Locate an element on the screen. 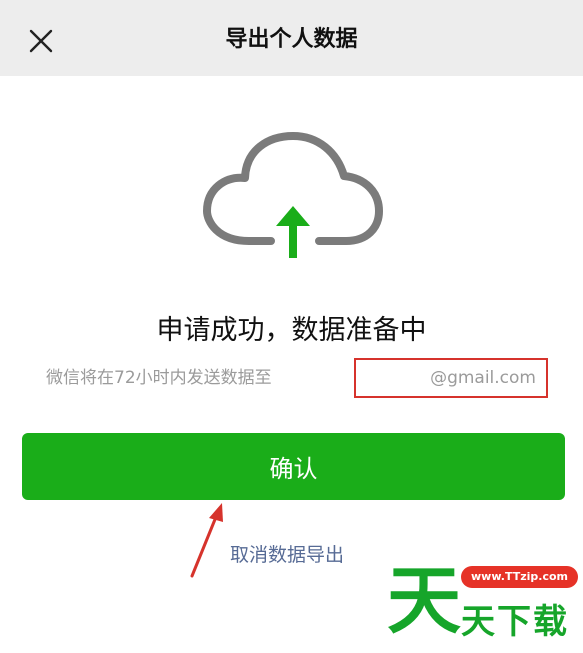 The image size is (583, 653). navigation-bar: 导出个人数据 is located at coordinates (291, 38).